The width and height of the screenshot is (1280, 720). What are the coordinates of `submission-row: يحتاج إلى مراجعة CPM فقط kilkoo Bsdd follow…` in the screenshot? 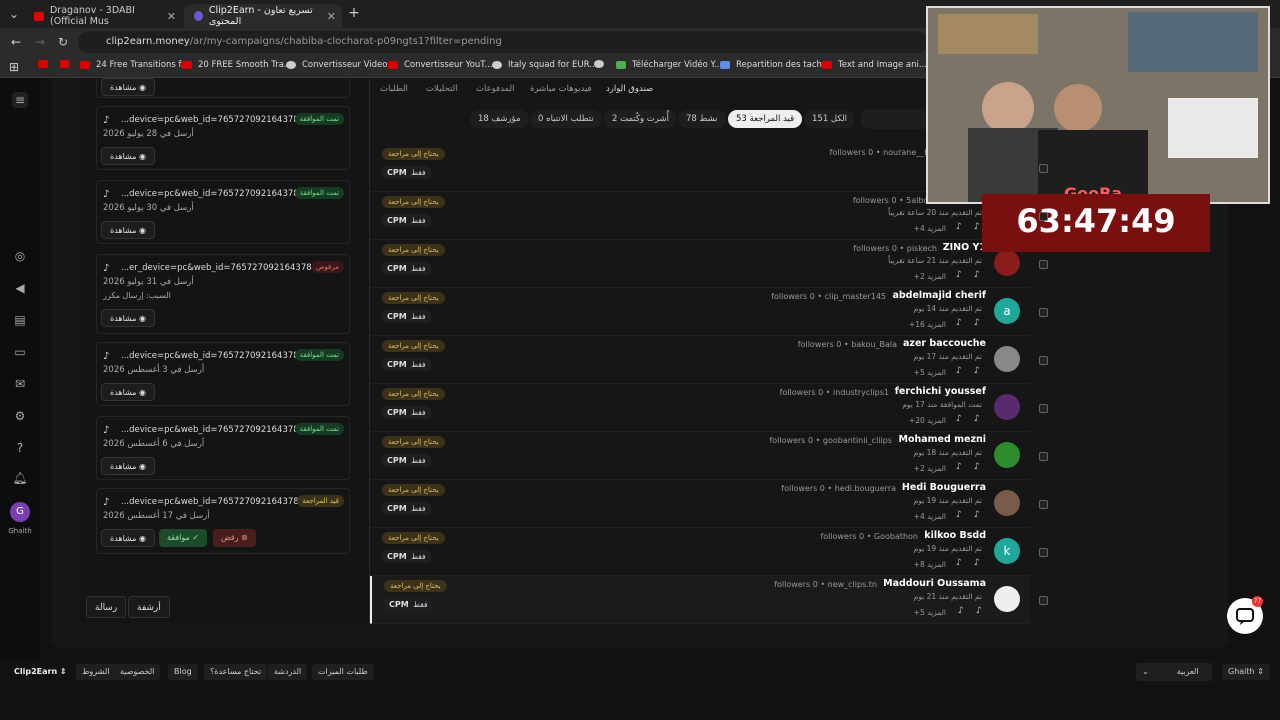 It's located at (700, 552).